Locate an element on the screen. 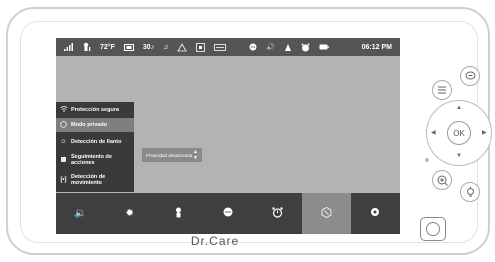  settings-tools-button is located at coordinates (326, 213).